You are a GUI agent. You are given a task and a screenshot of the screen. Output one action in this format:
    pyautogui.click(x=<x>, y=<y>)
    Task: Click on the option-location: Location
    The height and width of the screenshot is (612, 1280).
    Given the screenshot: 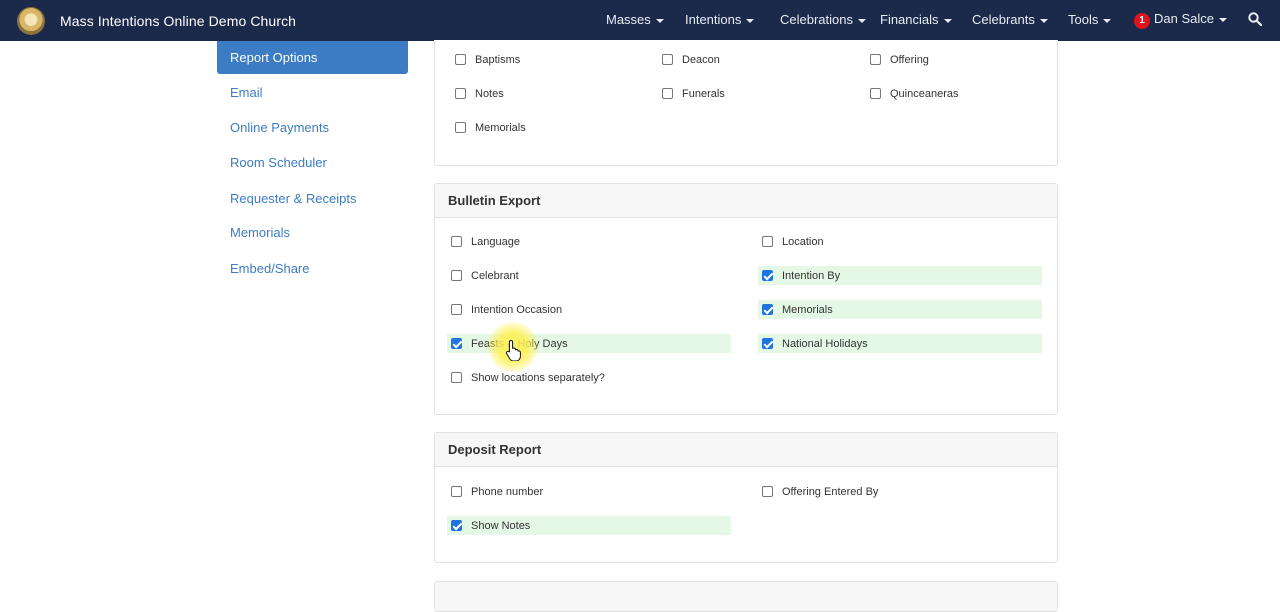 What is the action you would take?
    pyautogui.click(x=900, y=241)
    